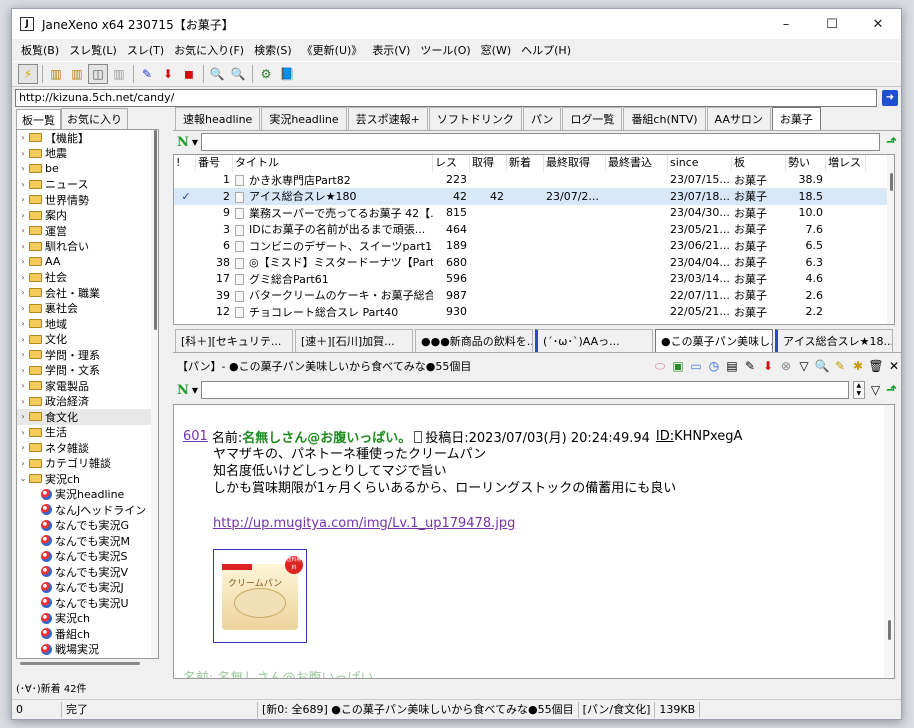 Image resolution: width=914 pixels, height=728 pixels. What do you see at coordinates (546, 50) in the screenshot?
I see `menu-help: ヘルプ(H)` at bounding box center [546, 50].